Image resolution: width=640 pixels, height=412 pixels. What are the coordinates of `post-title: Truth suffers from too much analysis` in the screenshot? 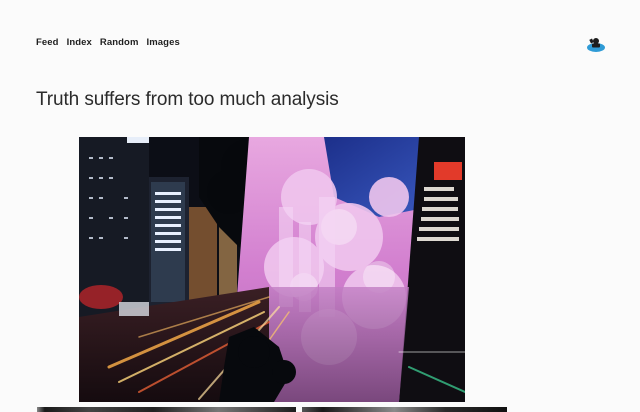 It's located at (187, 99).